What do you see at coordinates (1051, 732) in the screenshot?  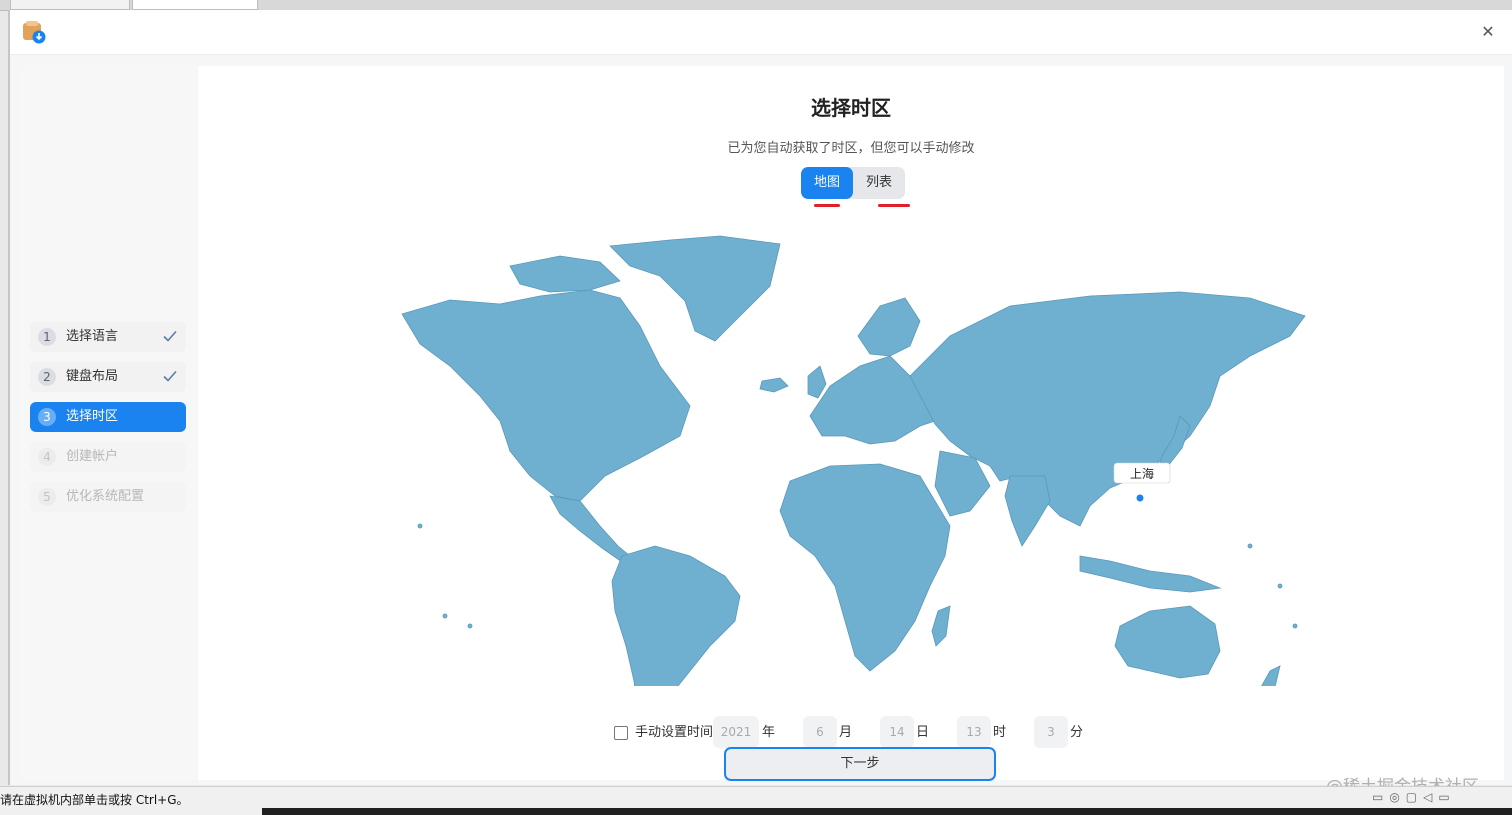 I see `minute-field: 3` at bounding box center [1051, 732].